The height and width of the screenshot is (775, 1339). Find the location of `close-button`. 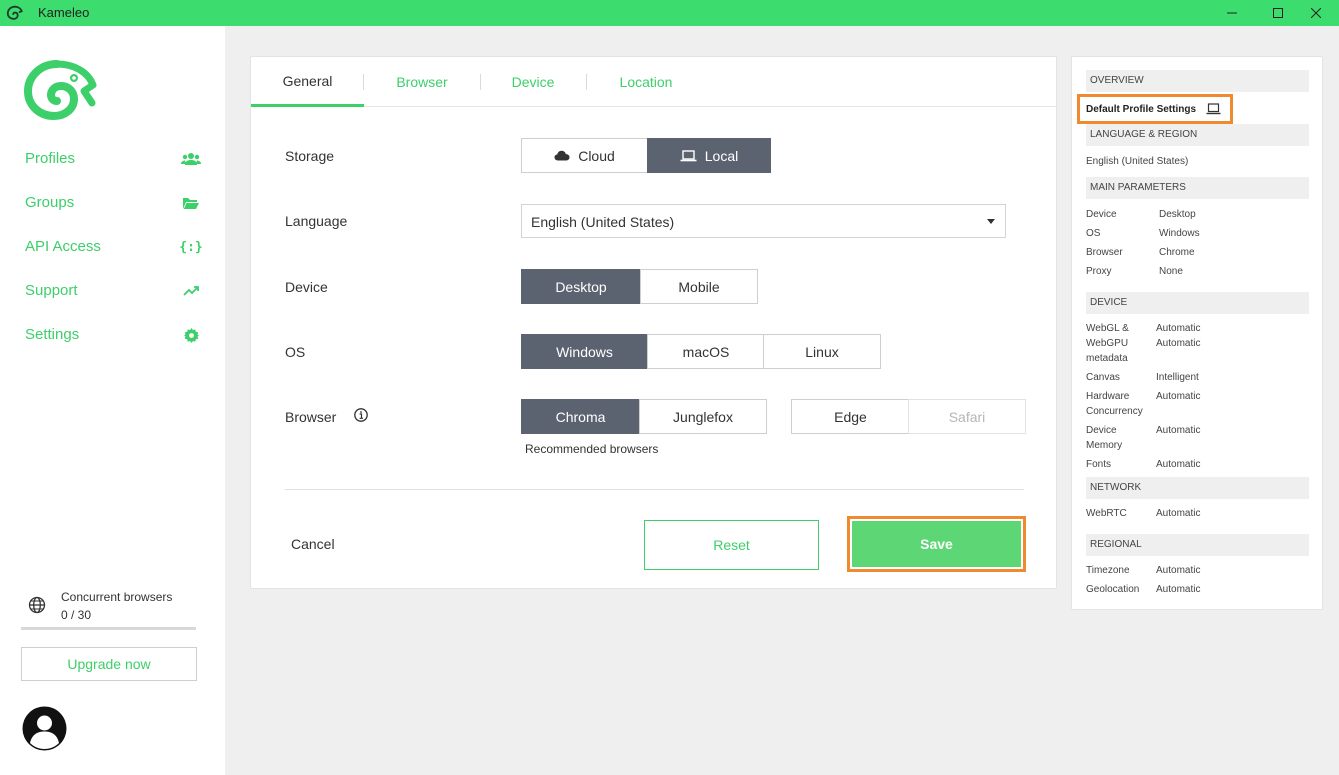

close-button is located at coordinates (1316, 13).